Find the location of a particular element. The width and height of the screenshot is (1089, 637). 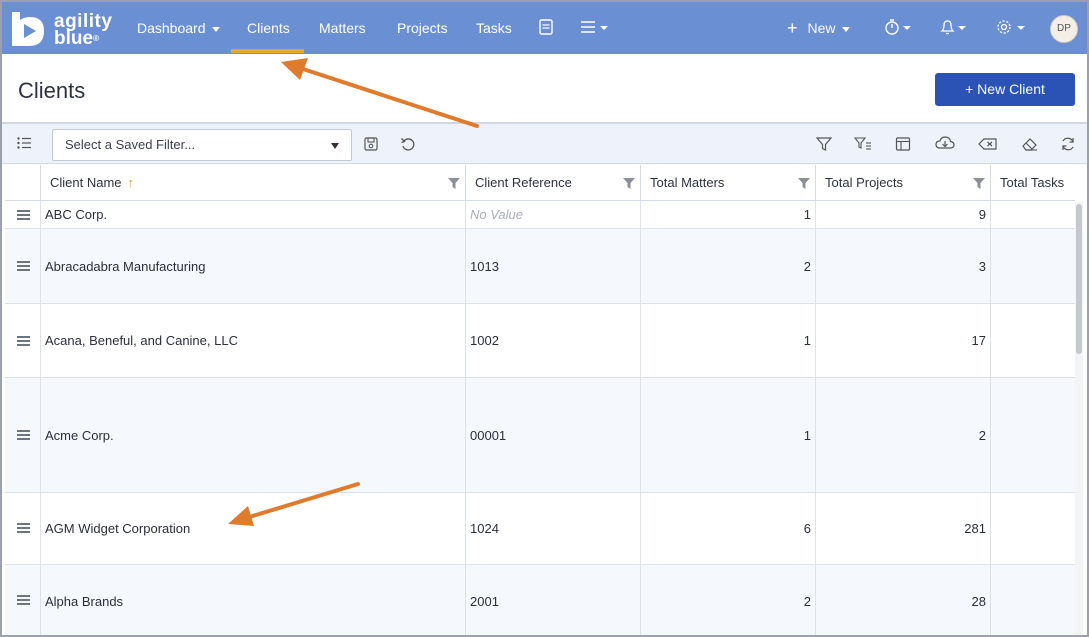

cell-client-reference: No Value is located at coordinates (552, 214).